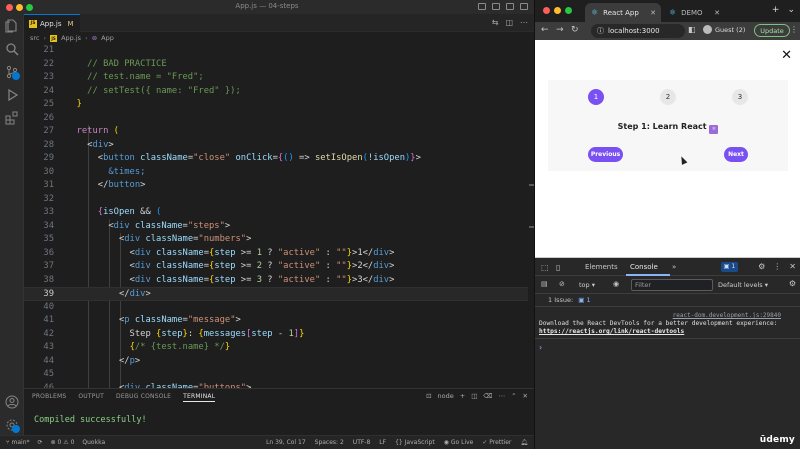 This screenshot has width=800, height=449. Describe the element at coordinates (776, 10) in the screenshot. I see `new-tab-icon: +` at that location.